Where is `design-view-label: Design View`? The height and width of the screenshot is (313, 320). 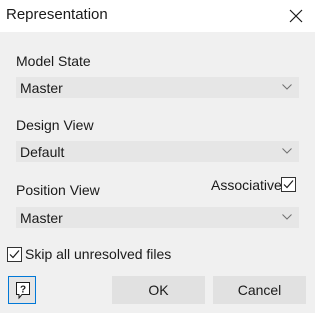 design-view-label: Design View is located at coordinates (55, 125).